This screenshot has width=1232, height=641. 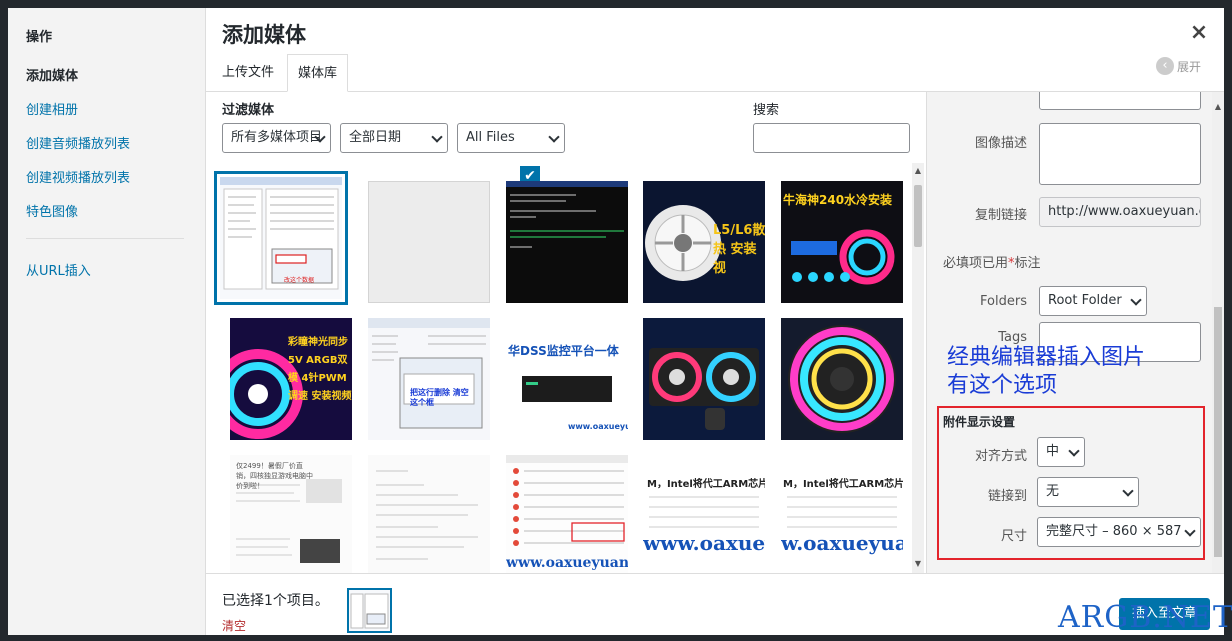 What do you see at coordinates (234, 625) in the screenshot?
I see `clear-selection-link: 清空` at bounding box center [234, 625].